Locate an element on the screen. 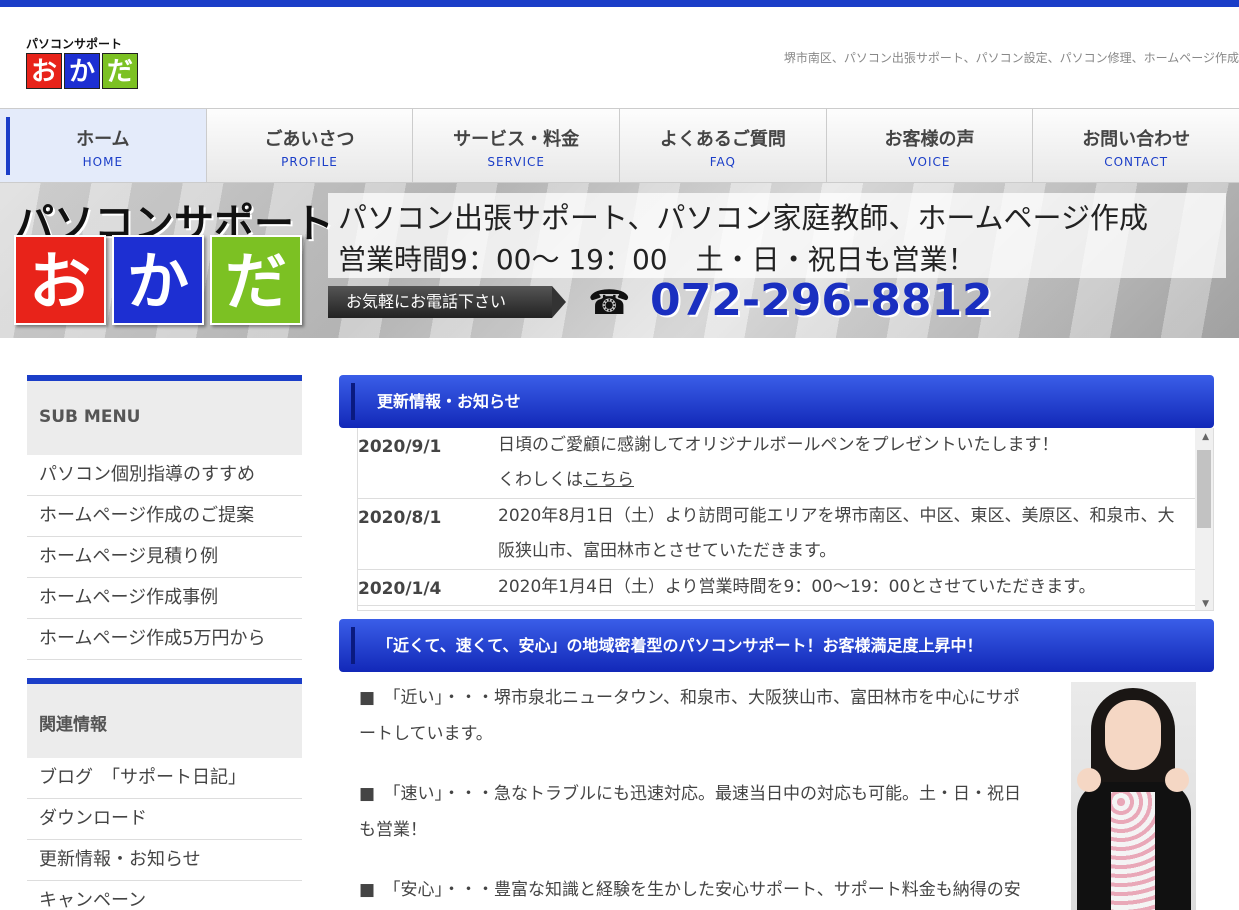 This screenshot has height=910, width=1239. sidebar-item-download: ダウンロード is located at coordinates (164, 819).